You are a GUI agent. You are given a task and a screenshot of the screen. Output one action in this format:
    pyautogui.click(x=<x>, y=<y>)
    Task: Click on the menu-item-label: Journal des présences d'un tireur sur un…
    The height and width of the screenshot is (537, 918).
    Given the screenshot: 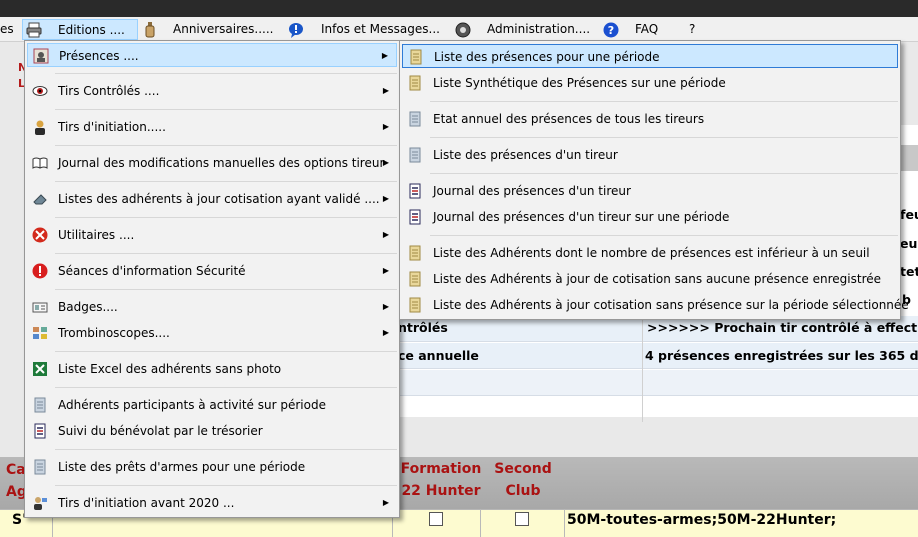 What is the action you would take?
    pyautogui.click(x=581, y=217)
    